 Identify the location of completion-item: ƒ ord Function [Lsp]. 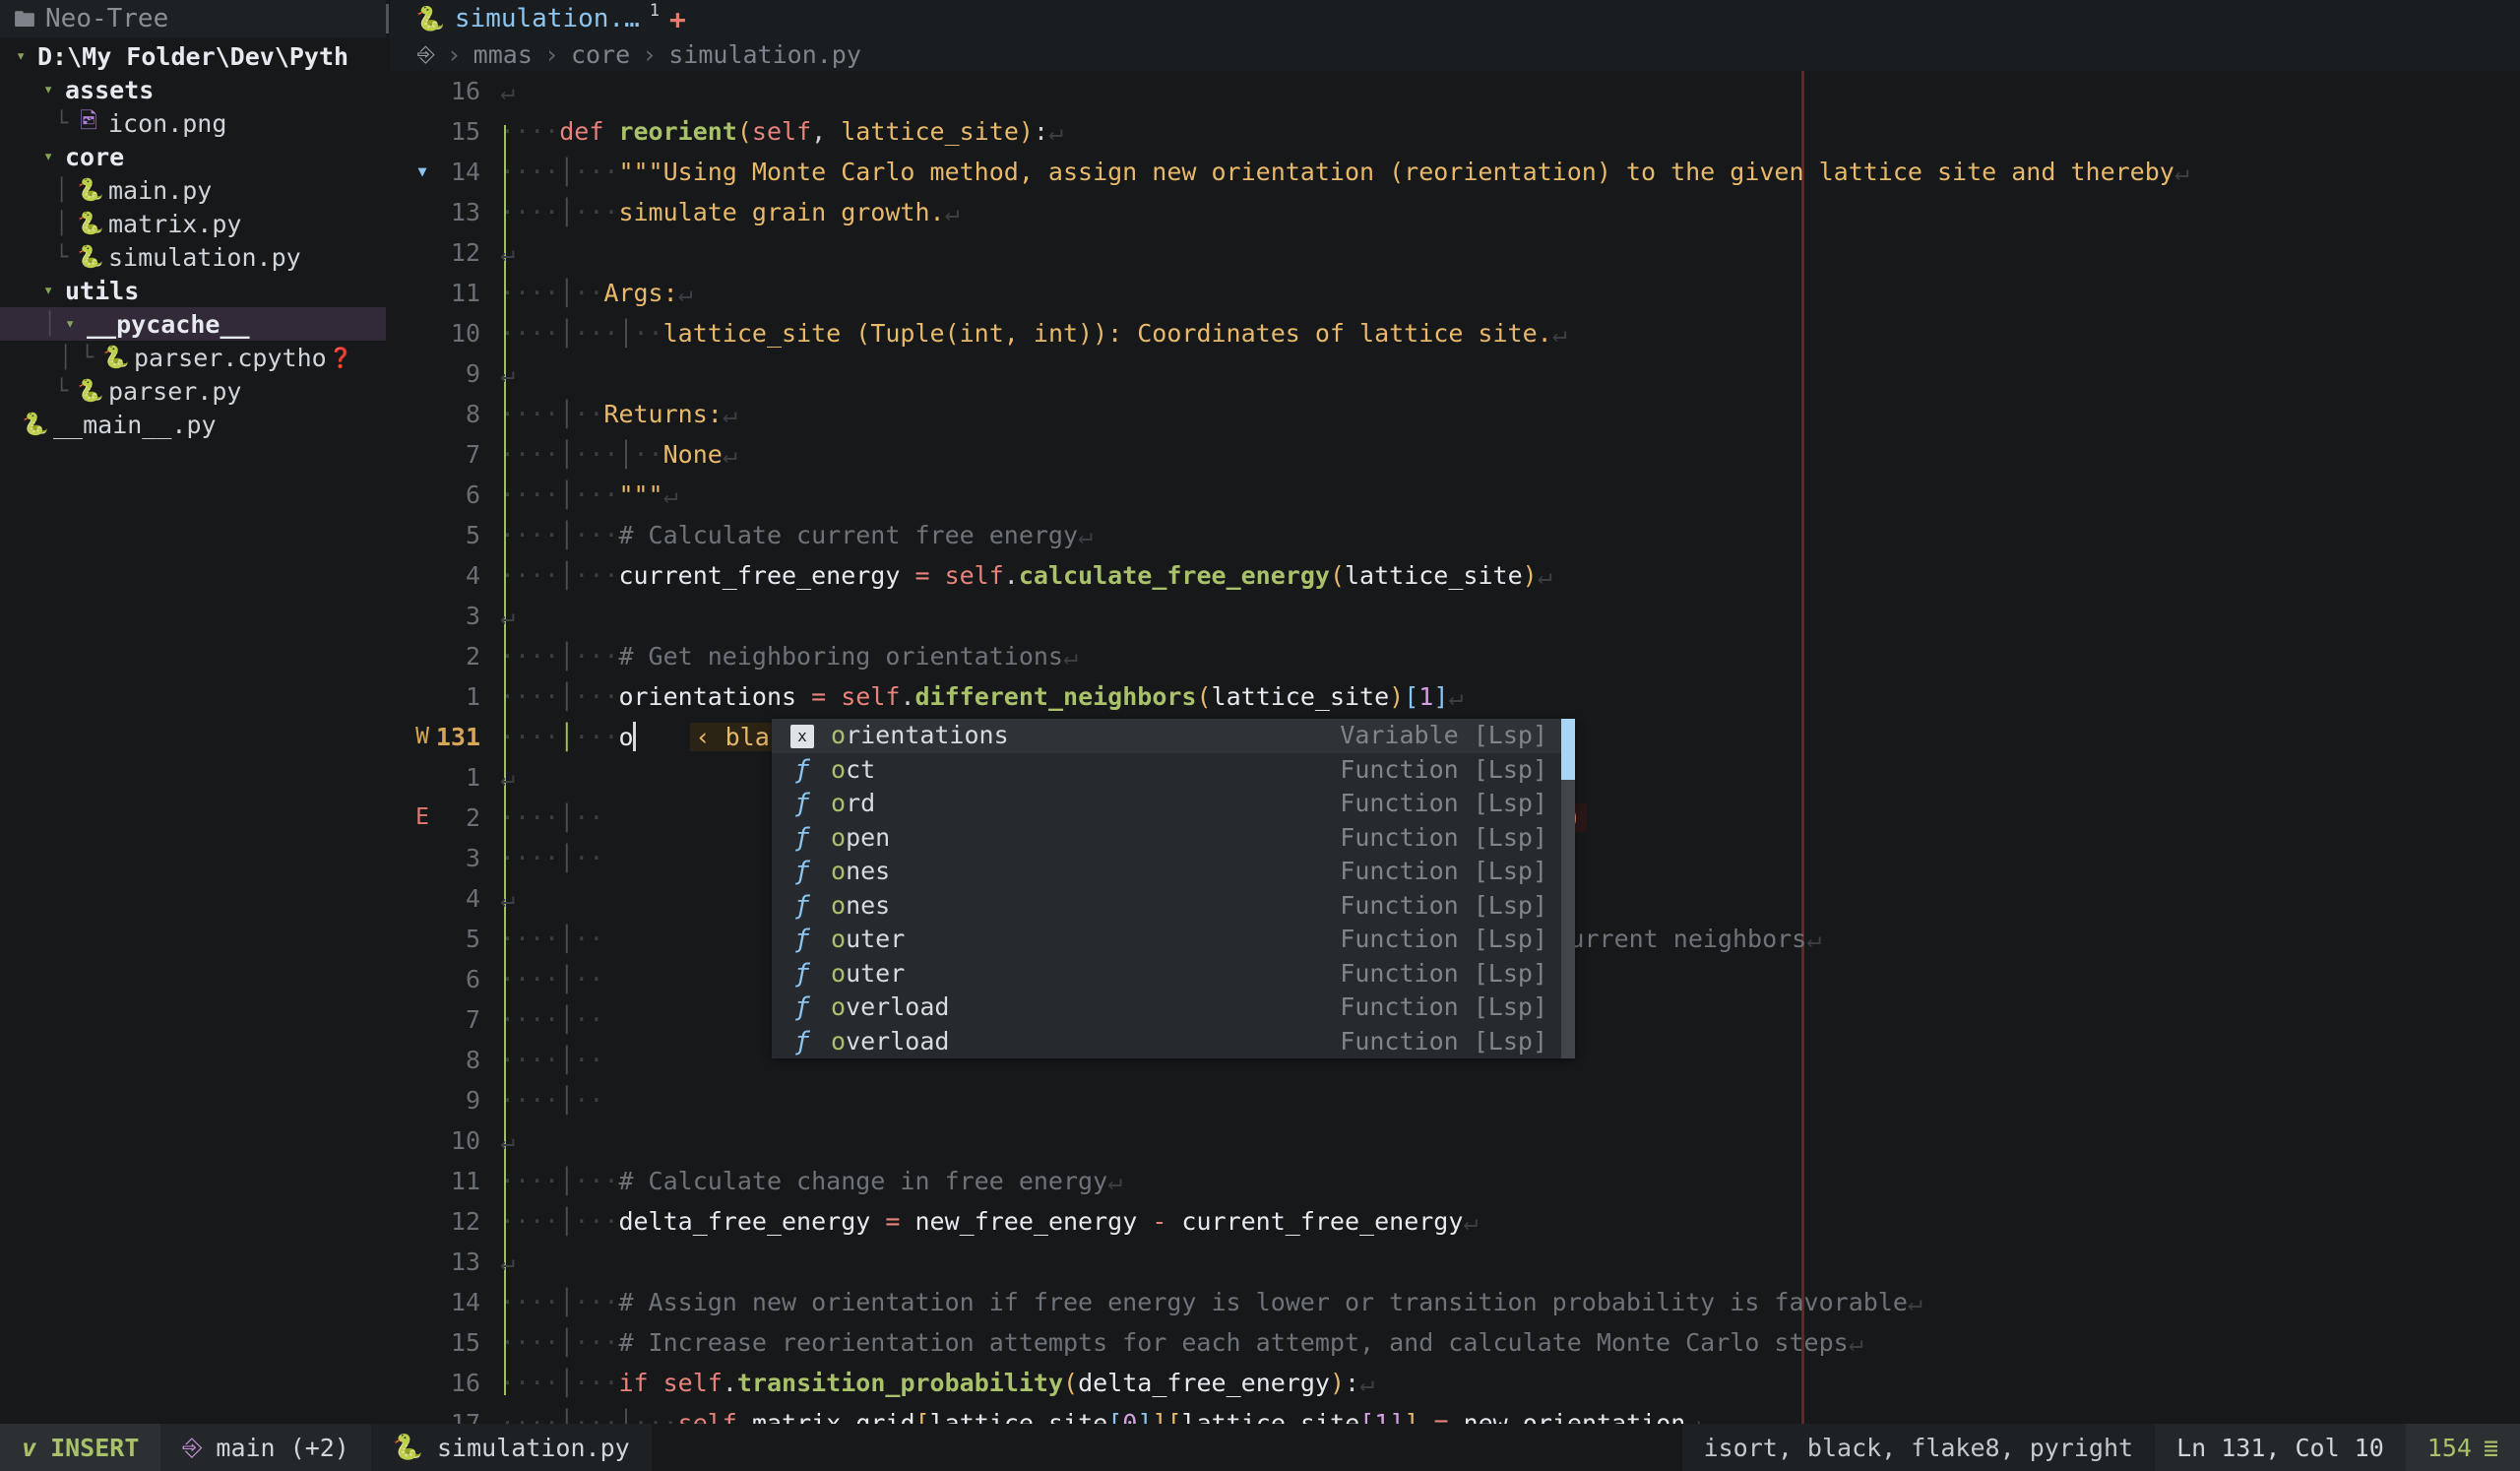
(1173, 804).